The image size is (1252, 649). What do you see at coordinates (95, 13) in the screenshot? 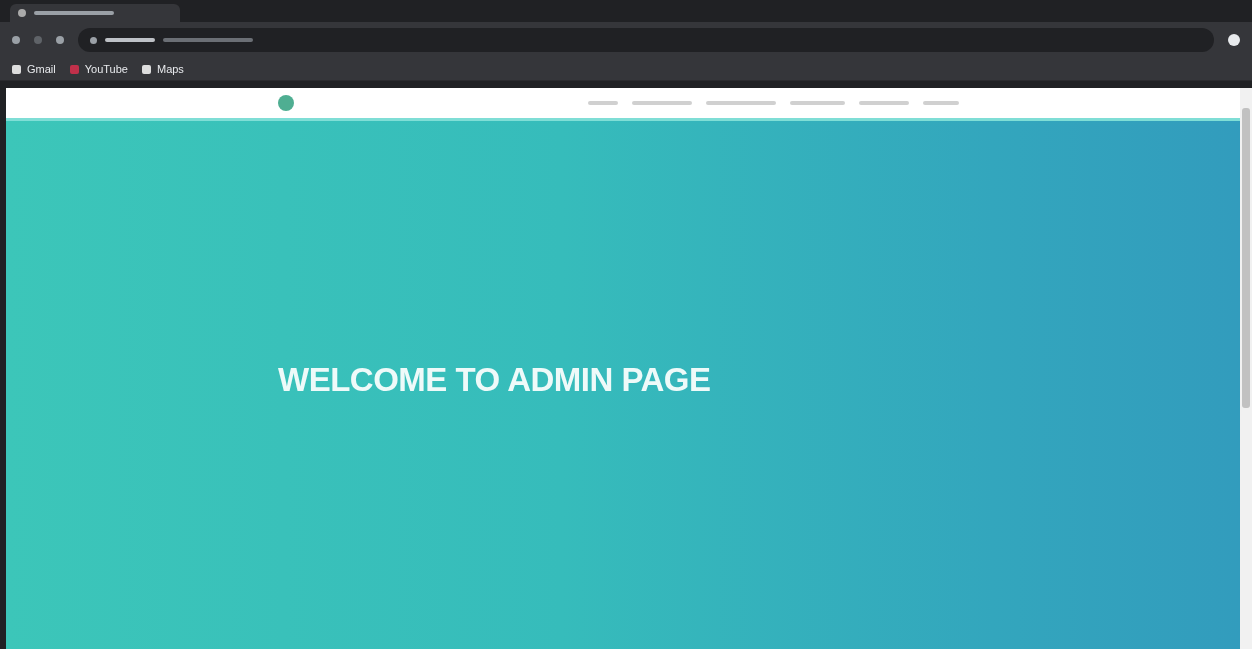
I see `browser-tab` at bounding box center [95, 13].